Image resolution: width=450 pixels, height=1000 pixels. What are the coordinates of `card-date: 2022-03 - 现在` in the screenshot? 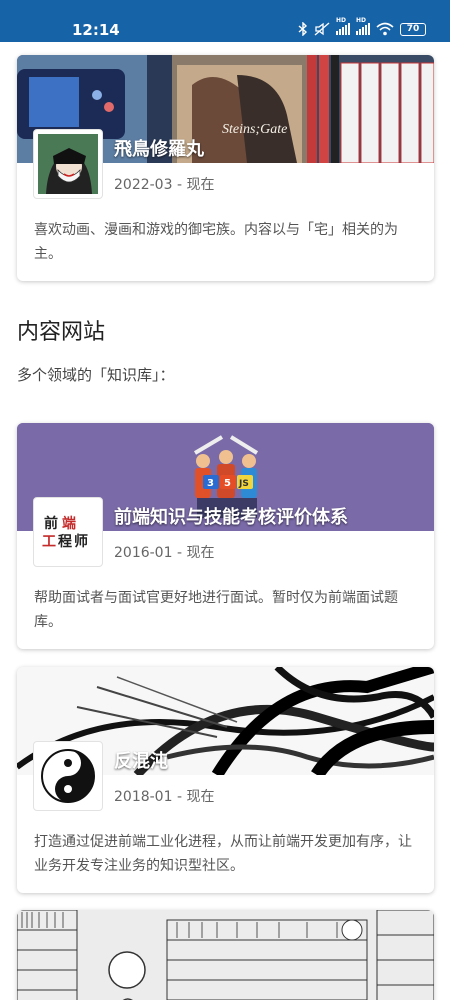 It's located at (164, 185).